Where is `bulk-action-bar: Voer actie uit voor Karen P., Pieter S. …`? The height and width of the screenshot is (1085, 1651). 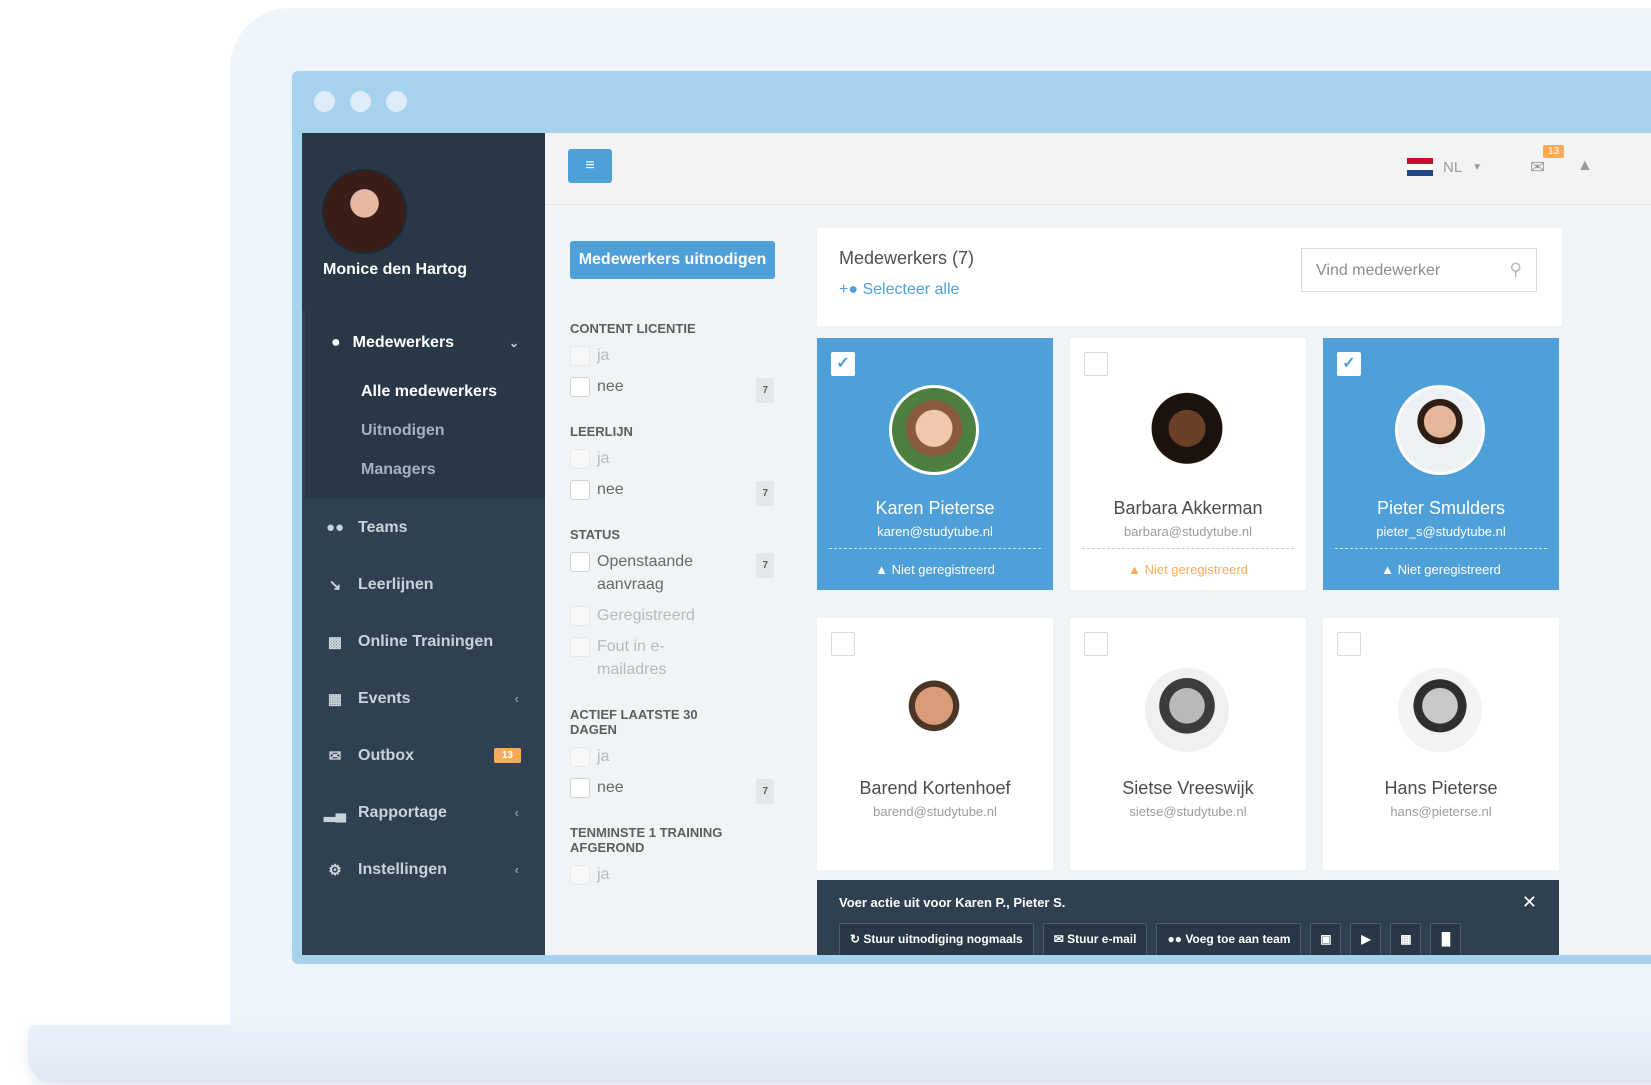 bulk-action-bar: Voer actie uit voor Karen P., Pieter S. … is located at coordinates (1188, 917).